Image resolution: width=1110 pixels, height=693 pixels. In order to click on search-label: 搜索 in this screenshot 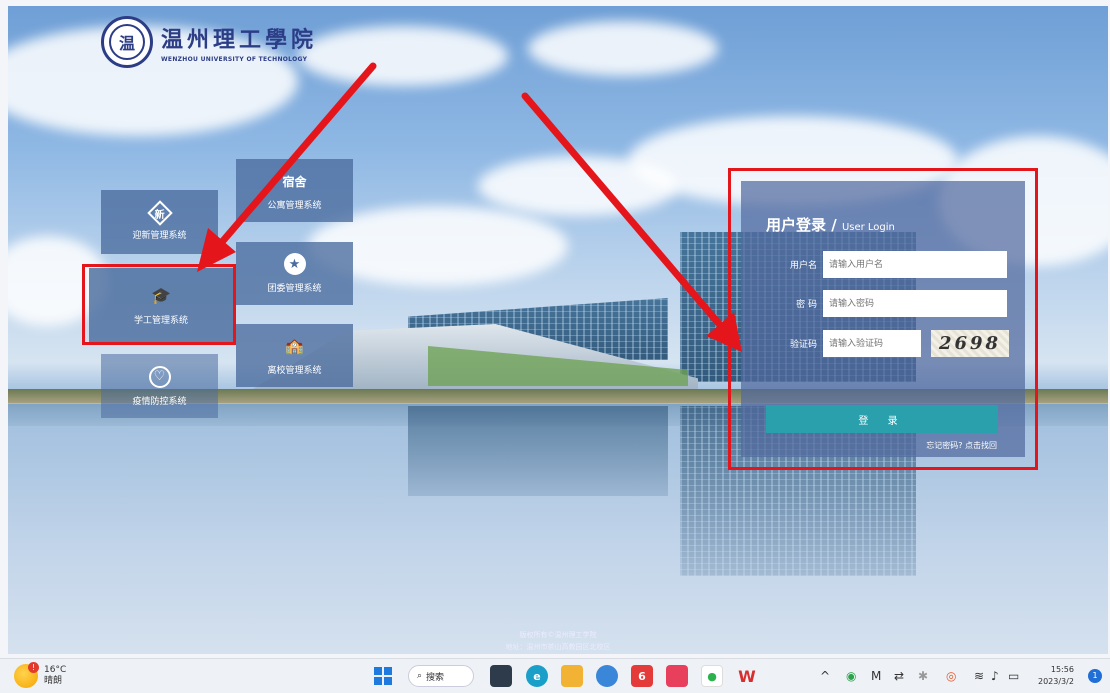, I will do `click(435, 677)`.